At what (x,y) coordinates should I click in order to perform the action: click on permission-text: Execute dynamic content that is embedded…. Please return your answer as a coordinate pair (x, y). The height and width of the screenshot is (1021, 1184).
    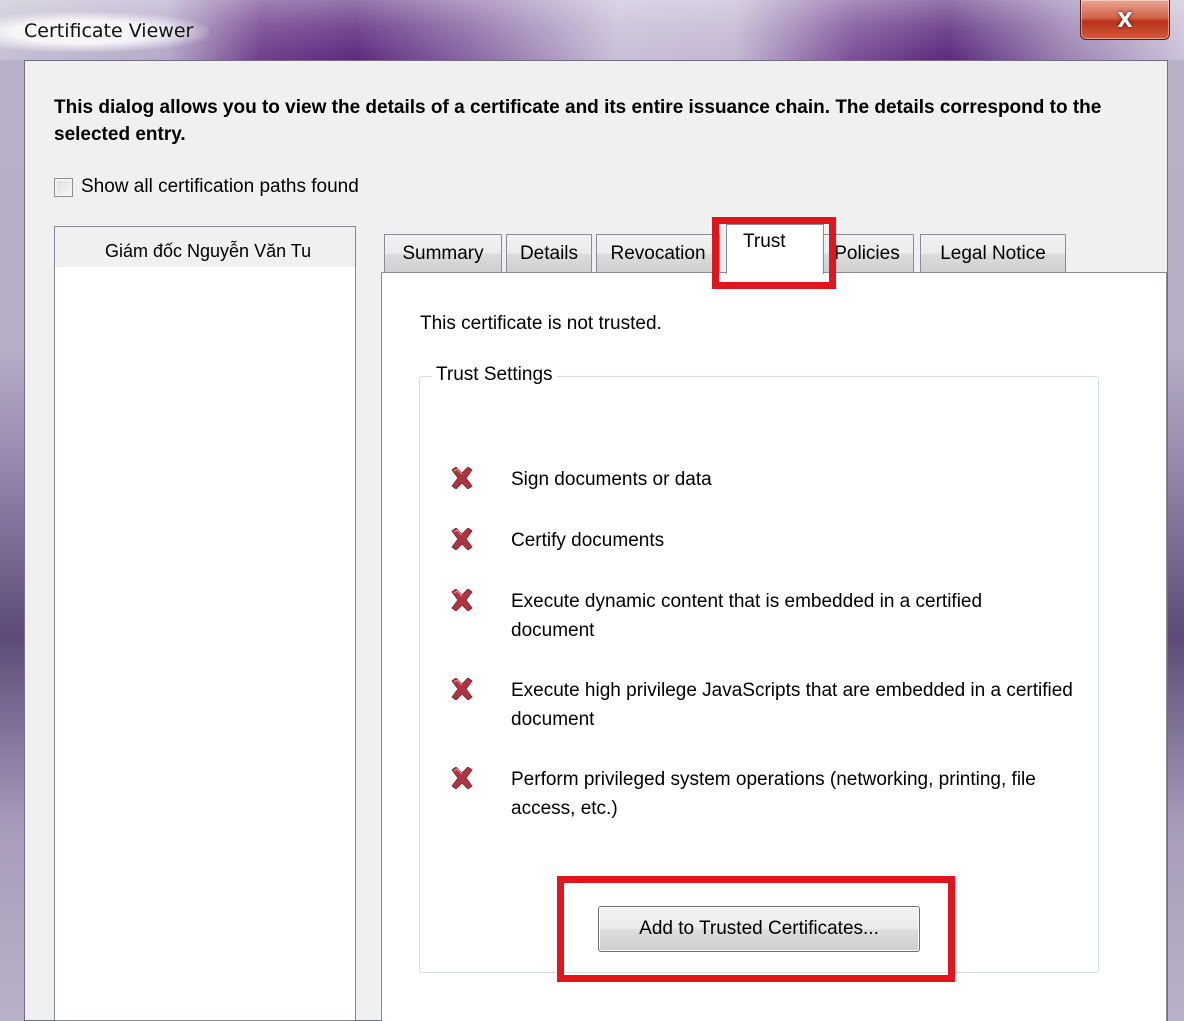
    Looking at the image, I should click on (747, 616).